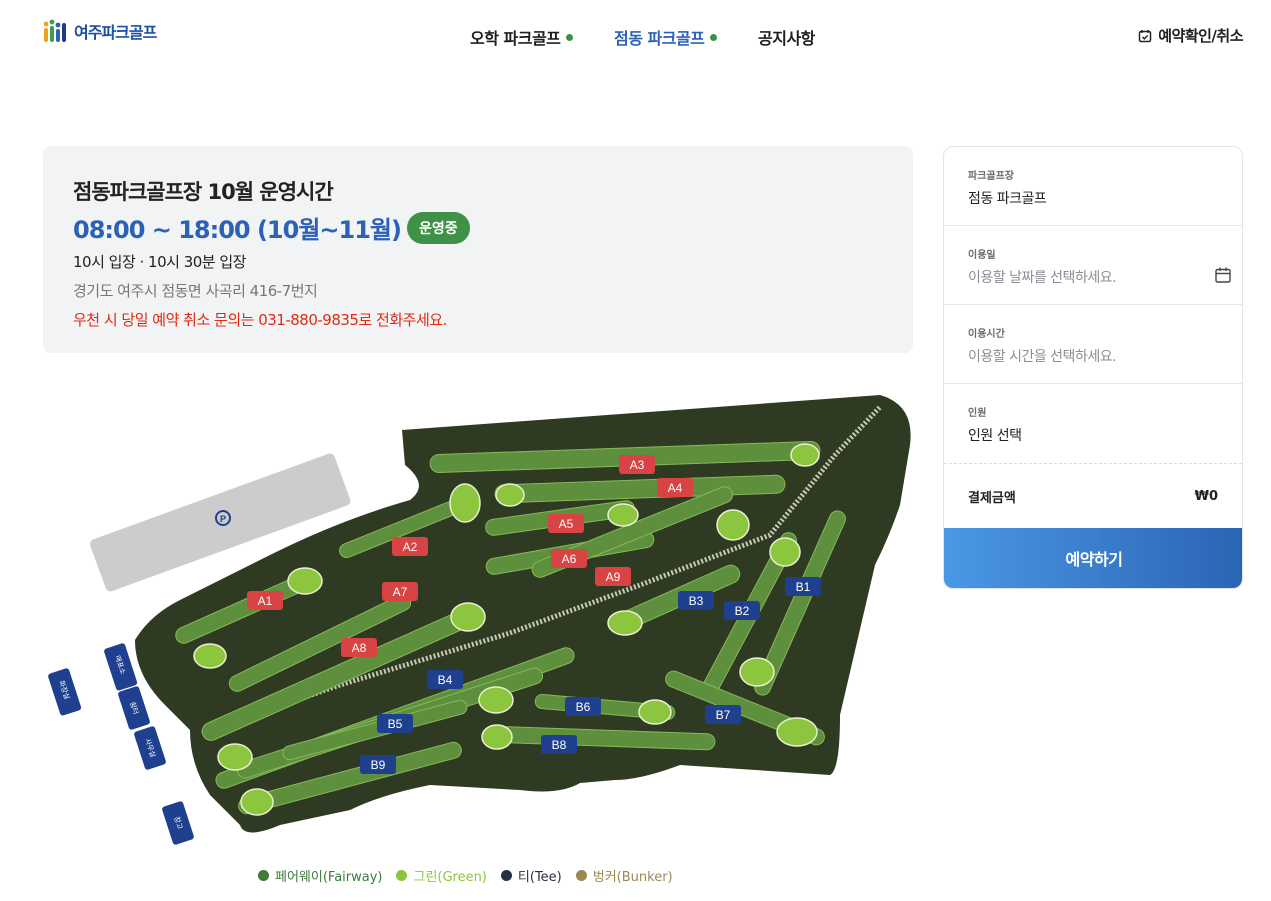  I want to click on legend-tee: 티(Tee), so click(531, 875).